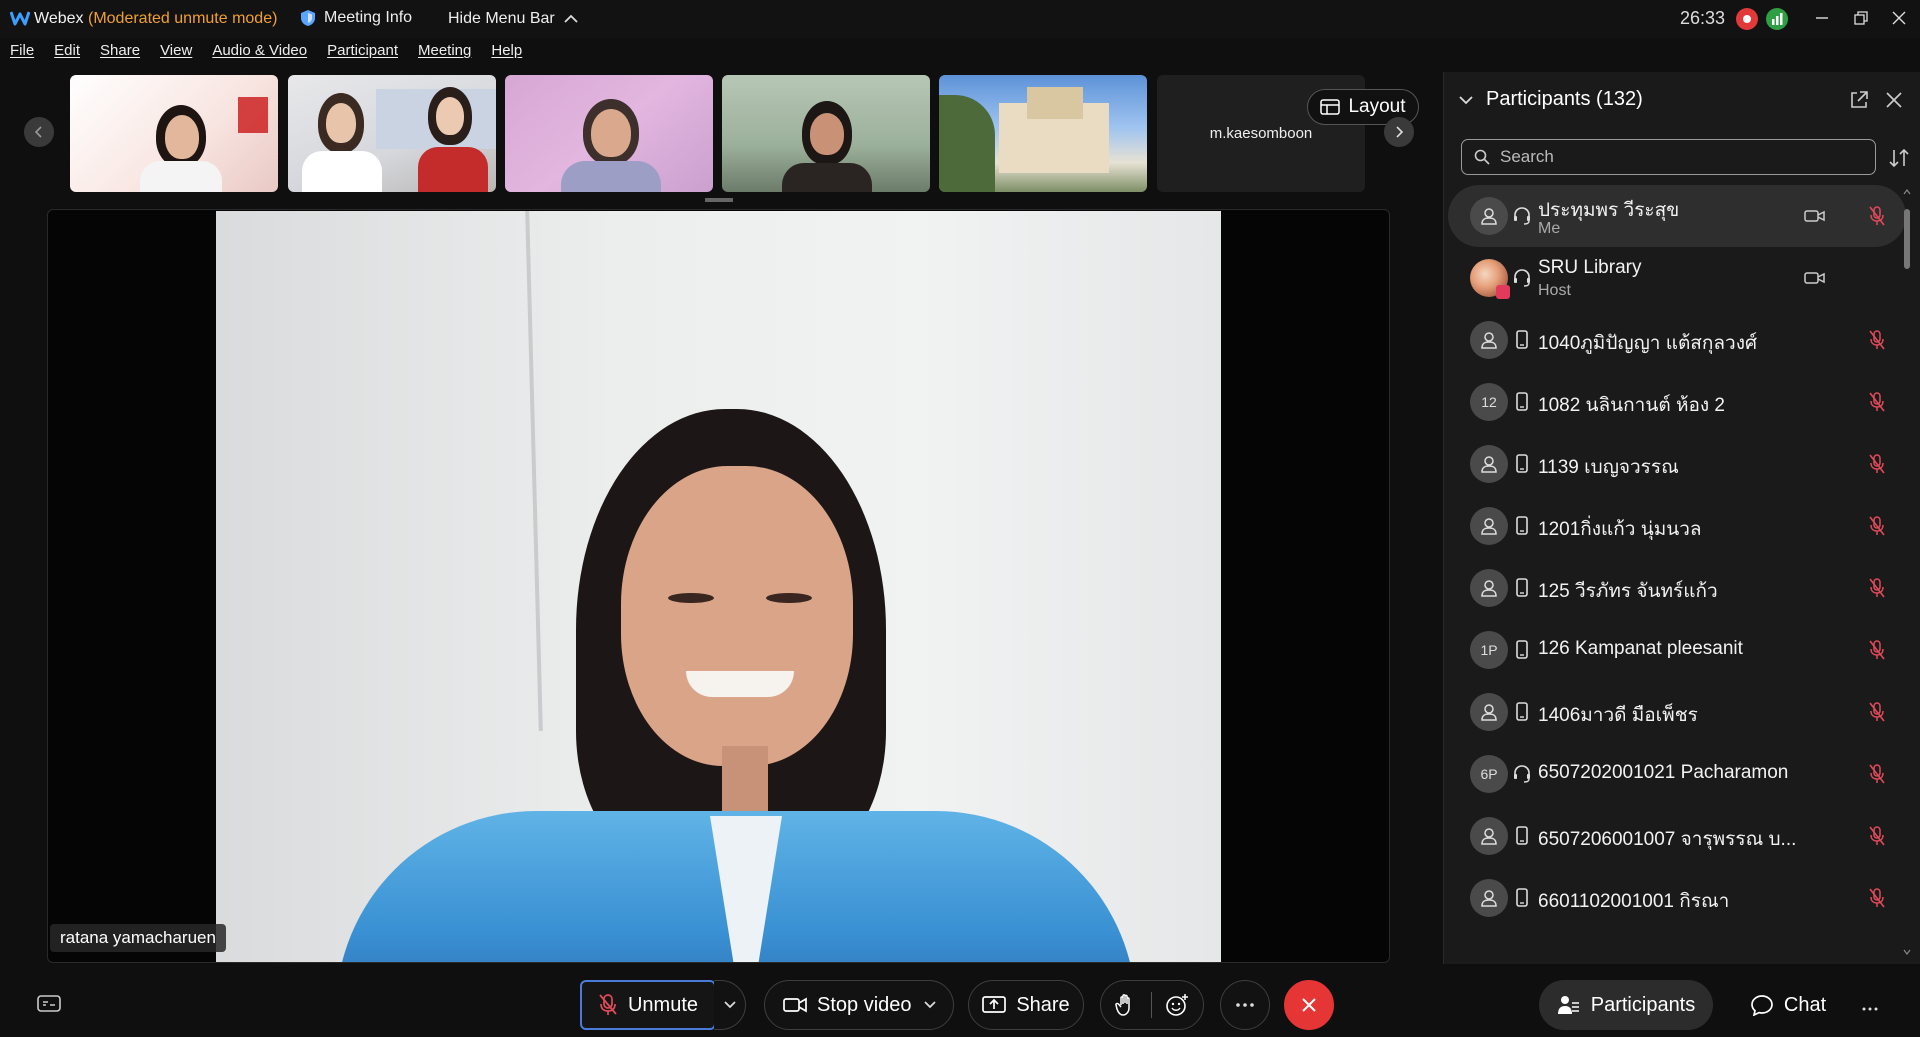  Describe the element at coordinates (1634, 901) in the screenshot. I see `participant-name: 6601102001001 กิรณา` at that location.